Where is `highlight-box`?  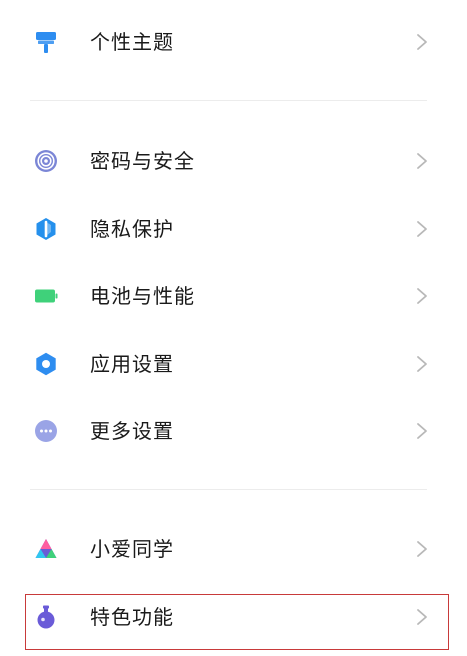
highlight-box is located at coordinates (237, 622).